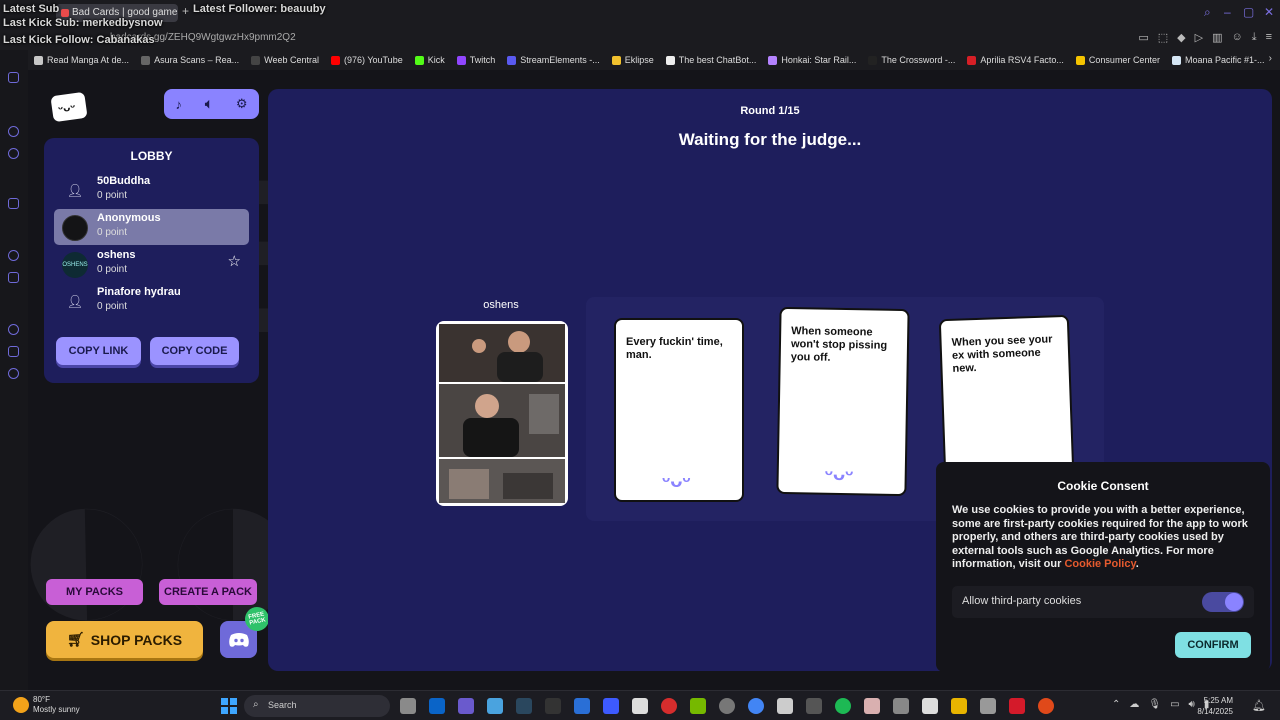  Describe the element at coordinates (98, 351) in the screenshot. I see `copy-link-button: COPY LINK` at that location.